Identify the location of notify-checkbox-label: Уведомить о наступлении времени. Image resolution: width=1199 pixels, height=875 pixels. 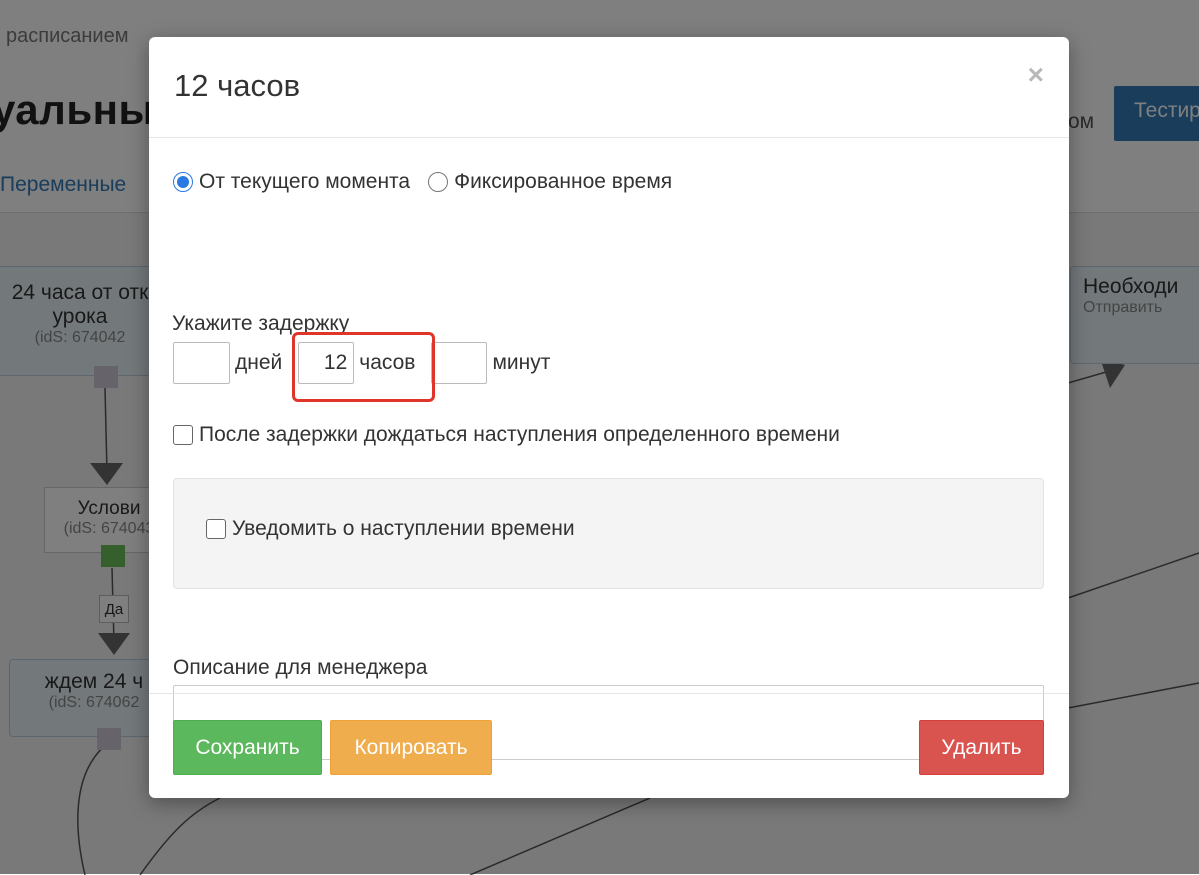
(403, 529).